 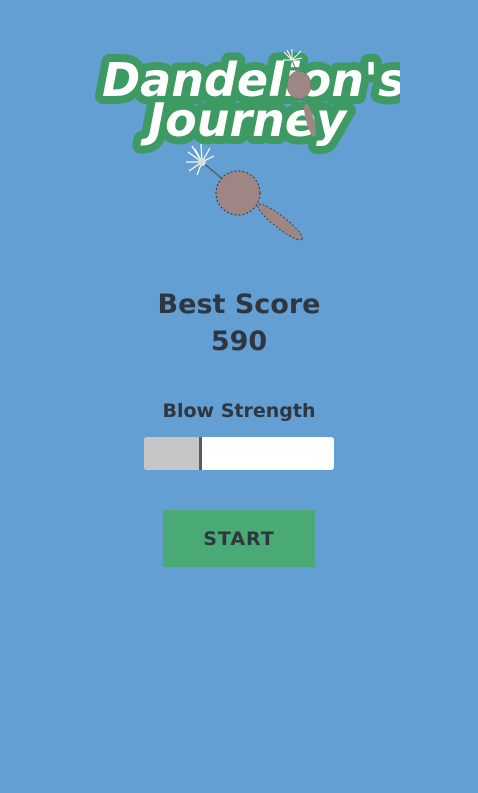 What do you see at coordinates (239, 341) in the screenshot?
I see `best-score-value: 590` at bounding box center [239, 341].